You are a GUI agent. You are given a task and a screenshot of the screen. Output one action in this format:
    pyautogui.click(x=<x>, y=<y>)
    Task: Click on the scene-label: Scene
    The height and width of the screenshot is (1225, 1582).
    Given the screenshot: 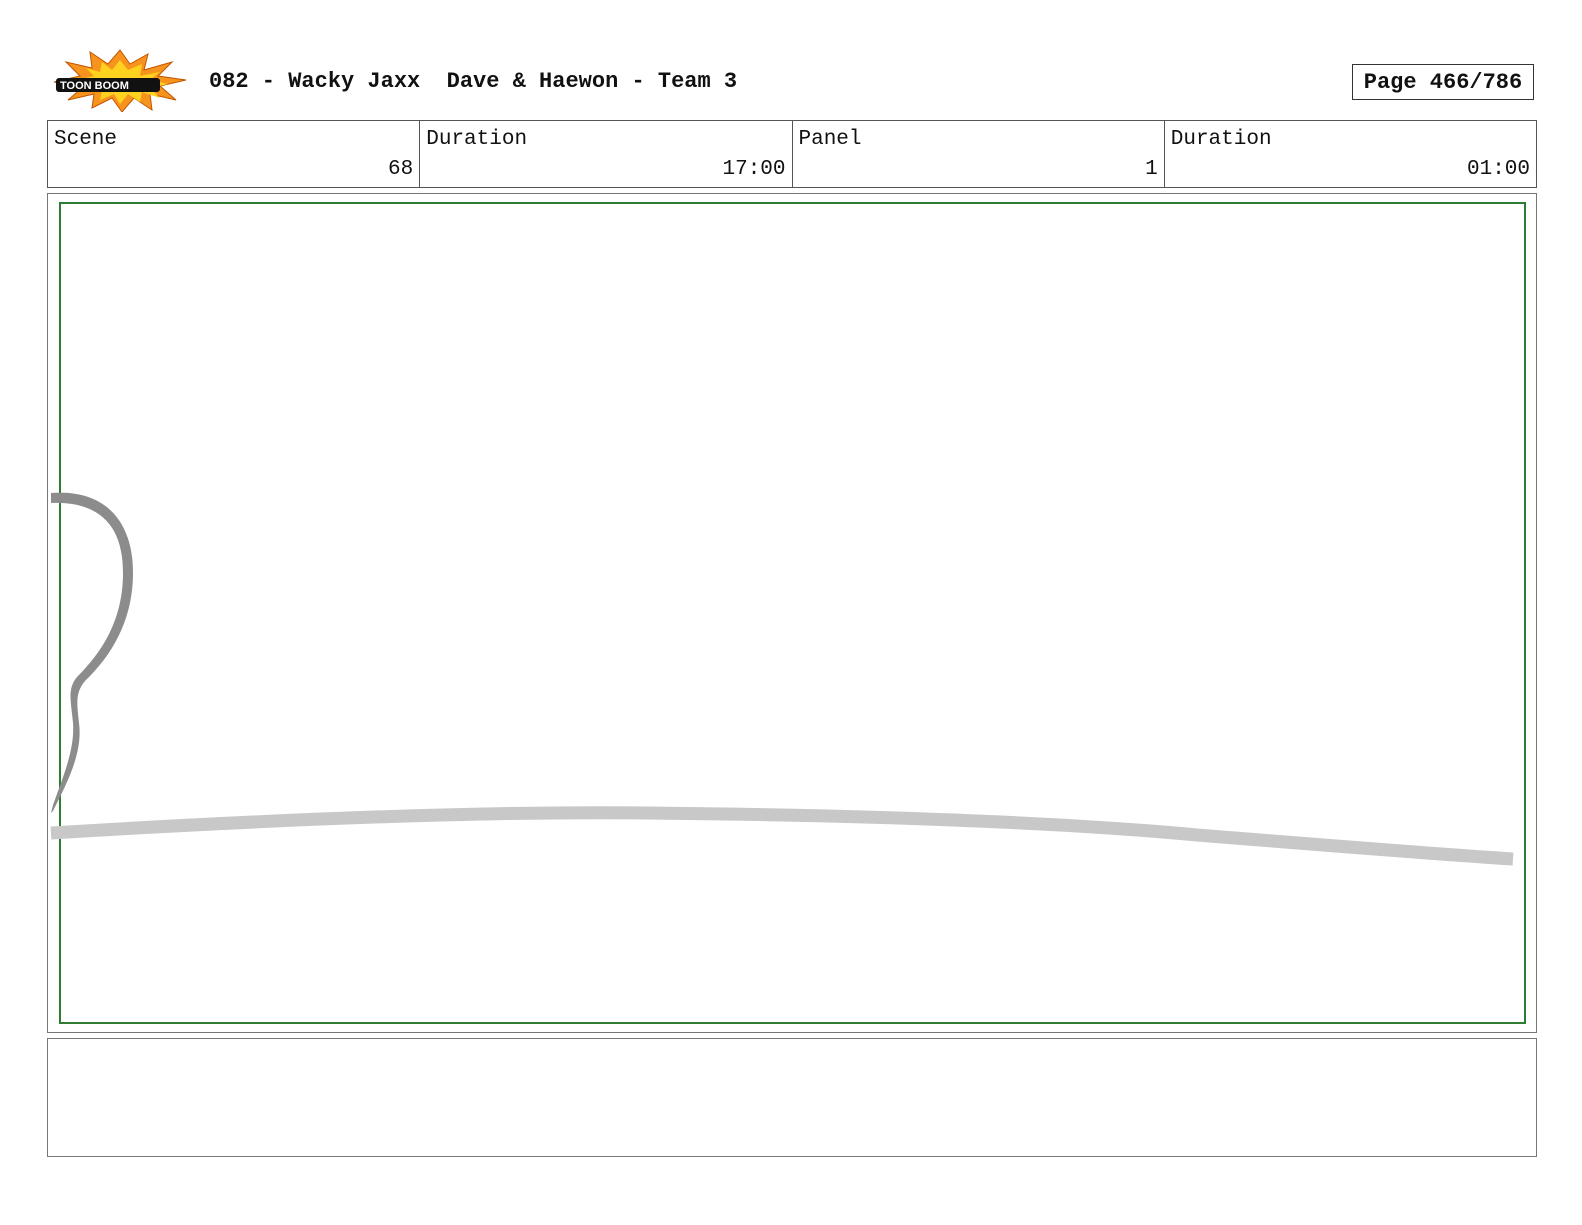 What is the action you would take?
    pyautogui.click(x=86, y=139)
    